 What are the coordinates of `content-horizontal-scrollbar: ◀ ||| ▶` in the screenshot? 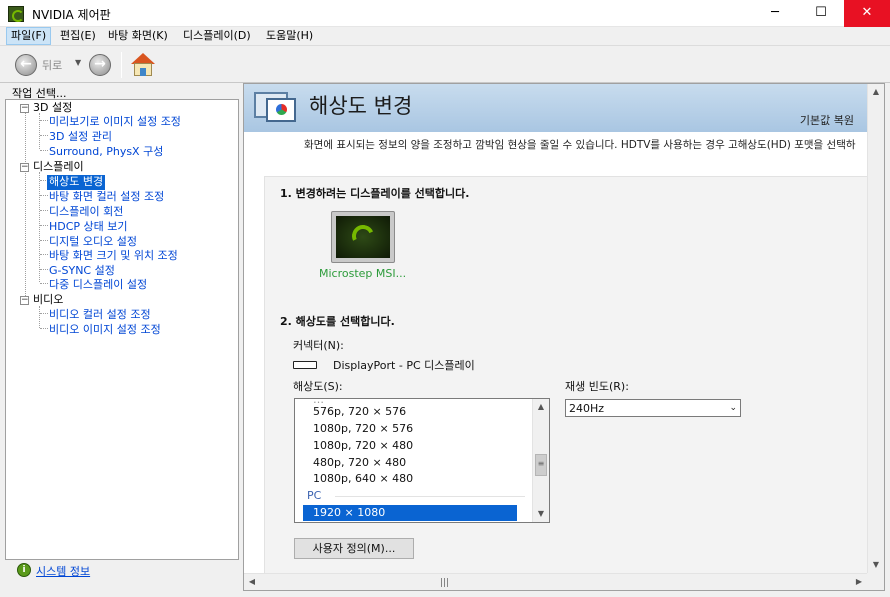 It's located at (555, 581).